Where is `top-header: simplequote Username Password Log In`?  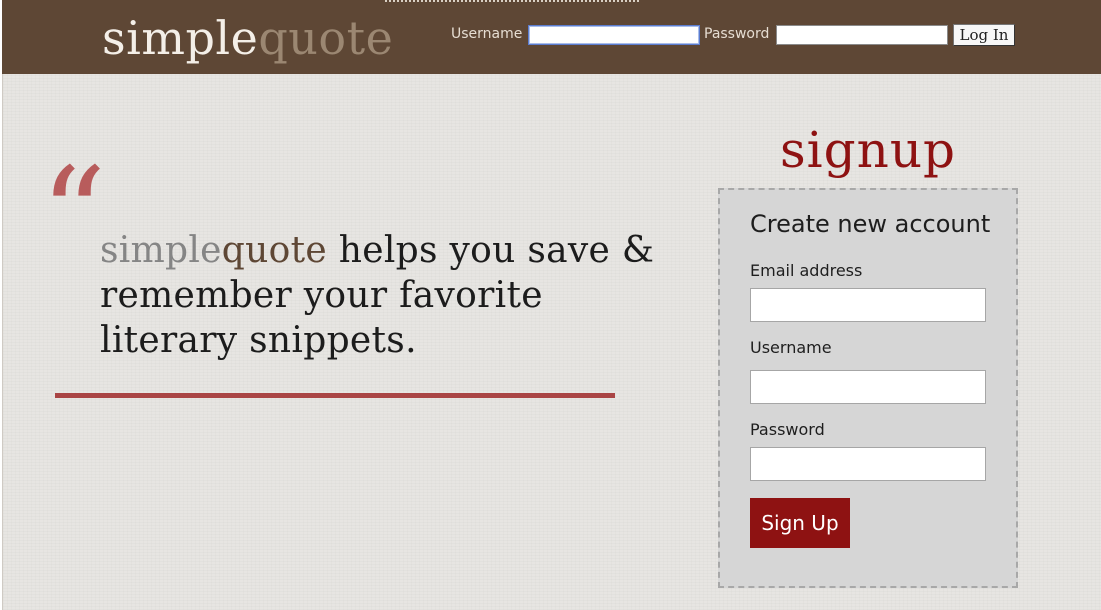
top-header: simplequote Username Password Log In is located at coordinates (551, 37).